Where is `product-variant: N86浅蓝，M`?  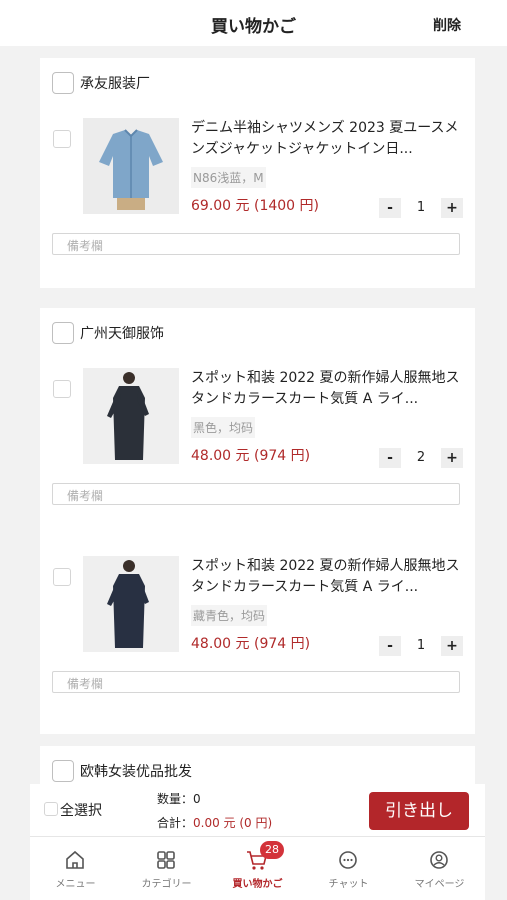 product-variant: N86浅蓝，M is located at coordinates (228, 177).